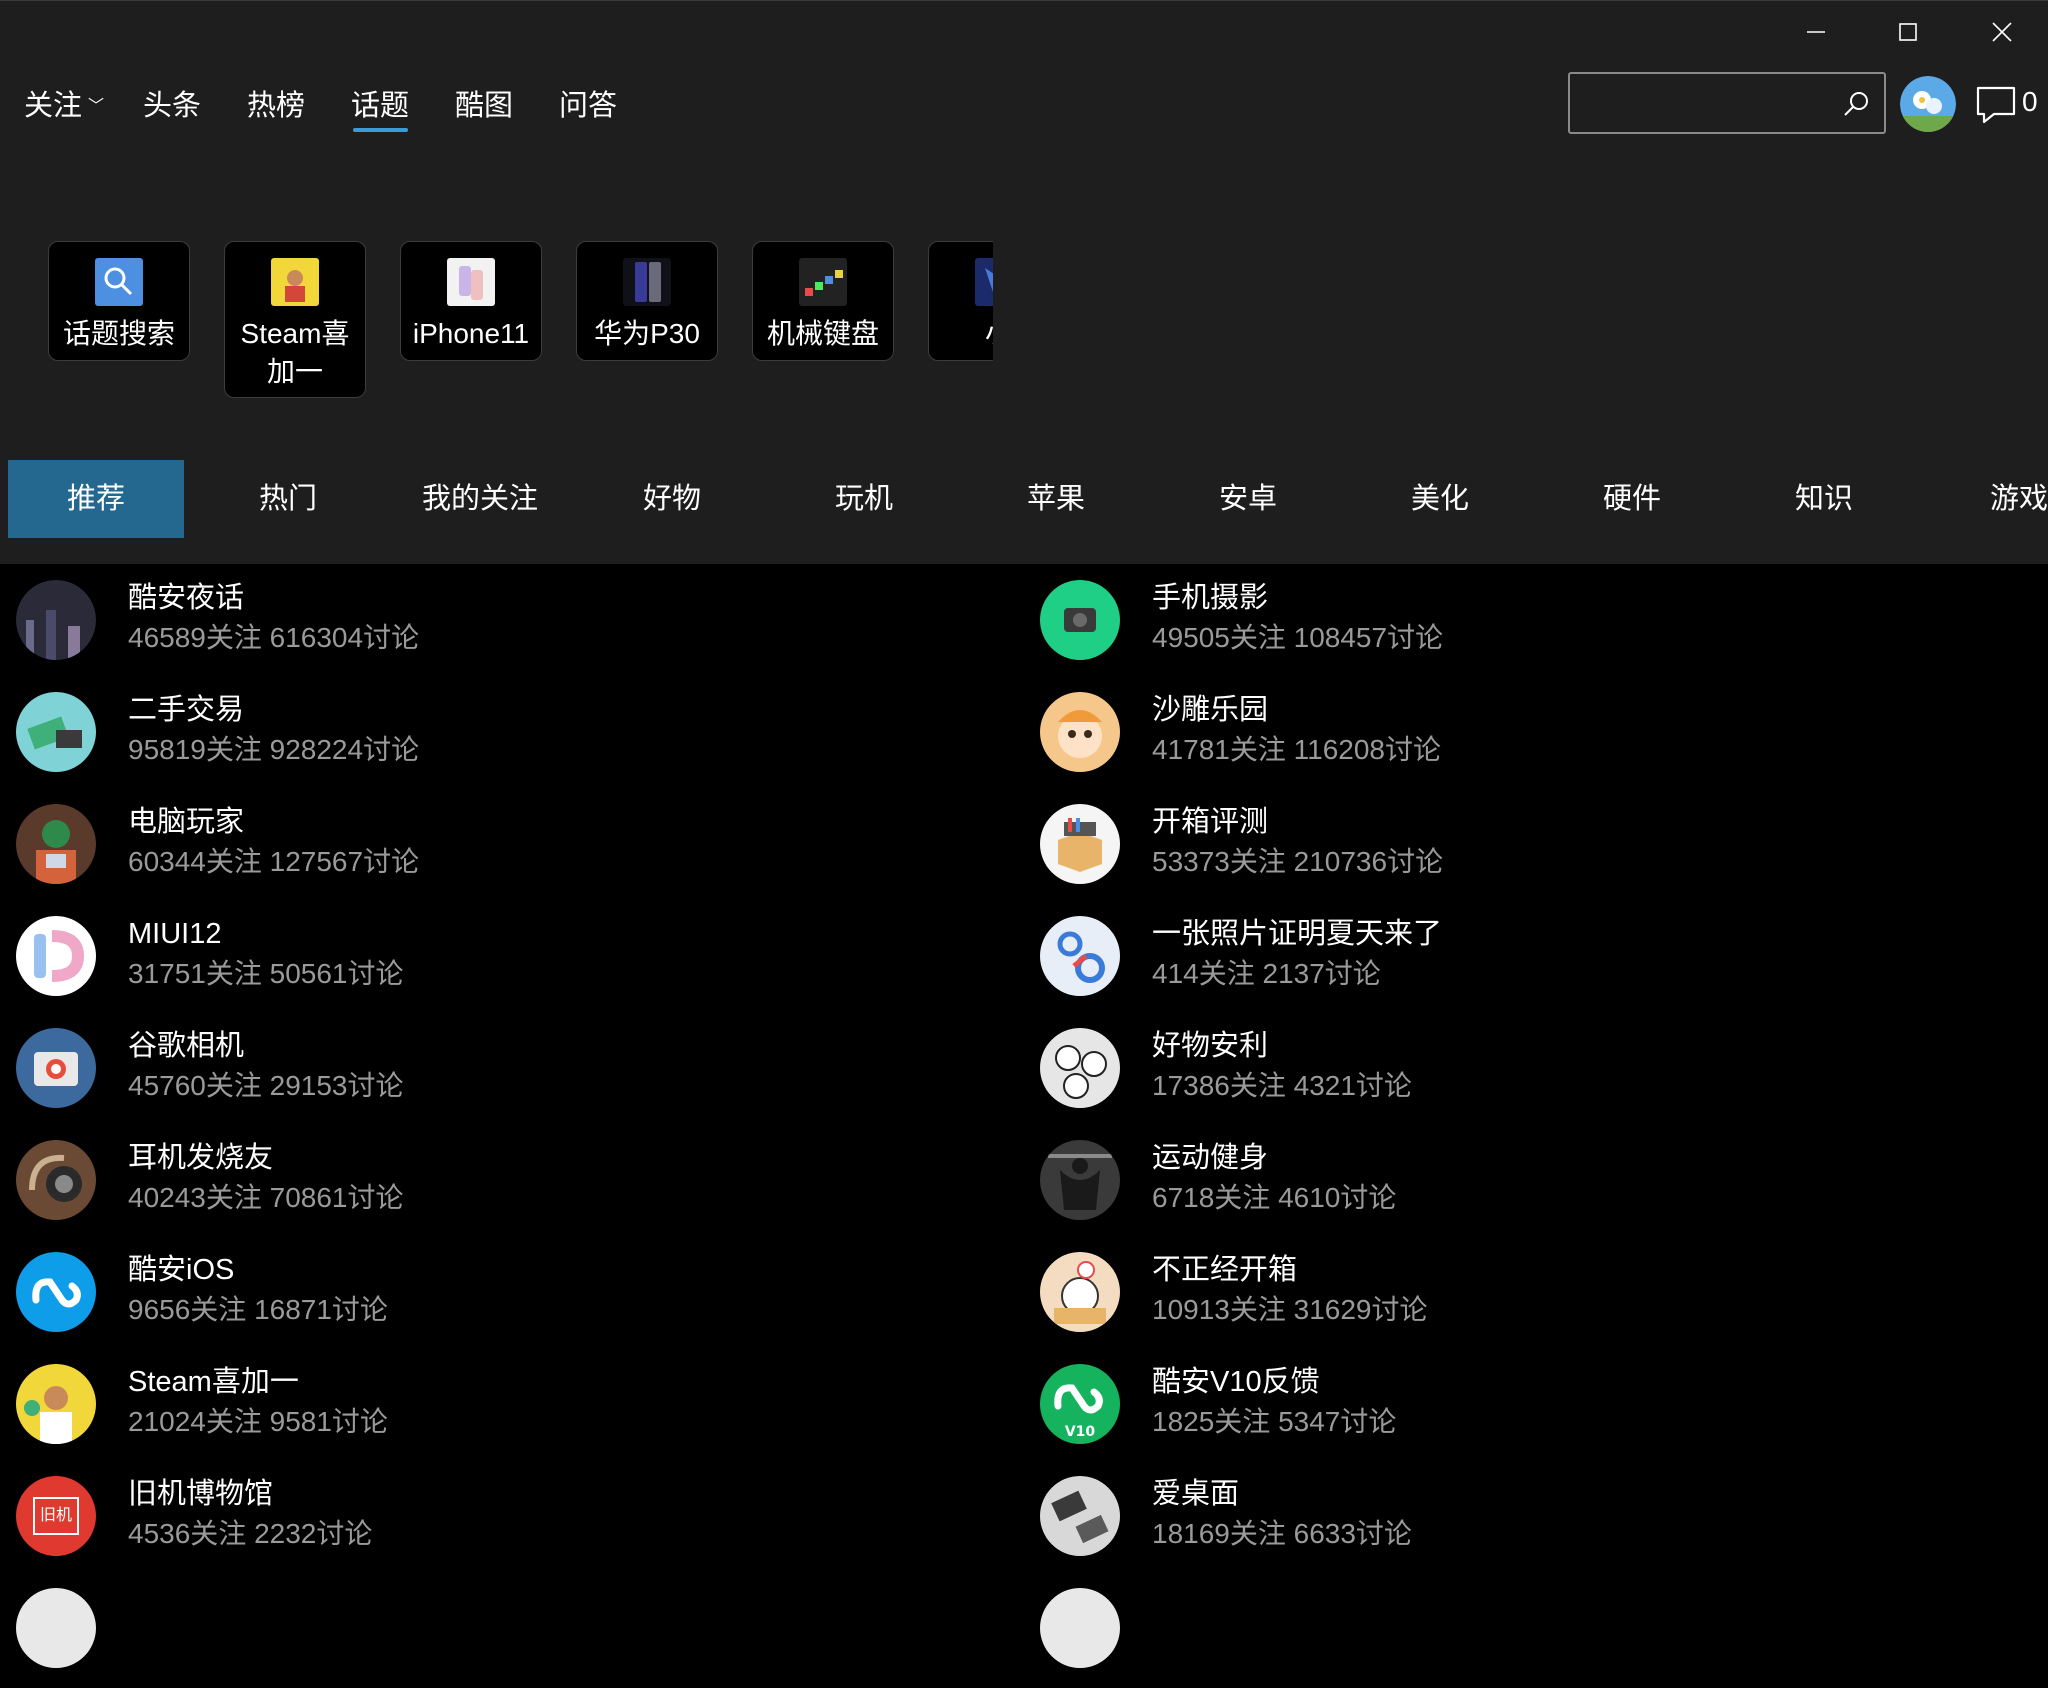 The height and width of the screenshot is (1688, 2048). Describe the element at coordinates (1080, 620) in the screenshot. I see `camera-icon` at that location.